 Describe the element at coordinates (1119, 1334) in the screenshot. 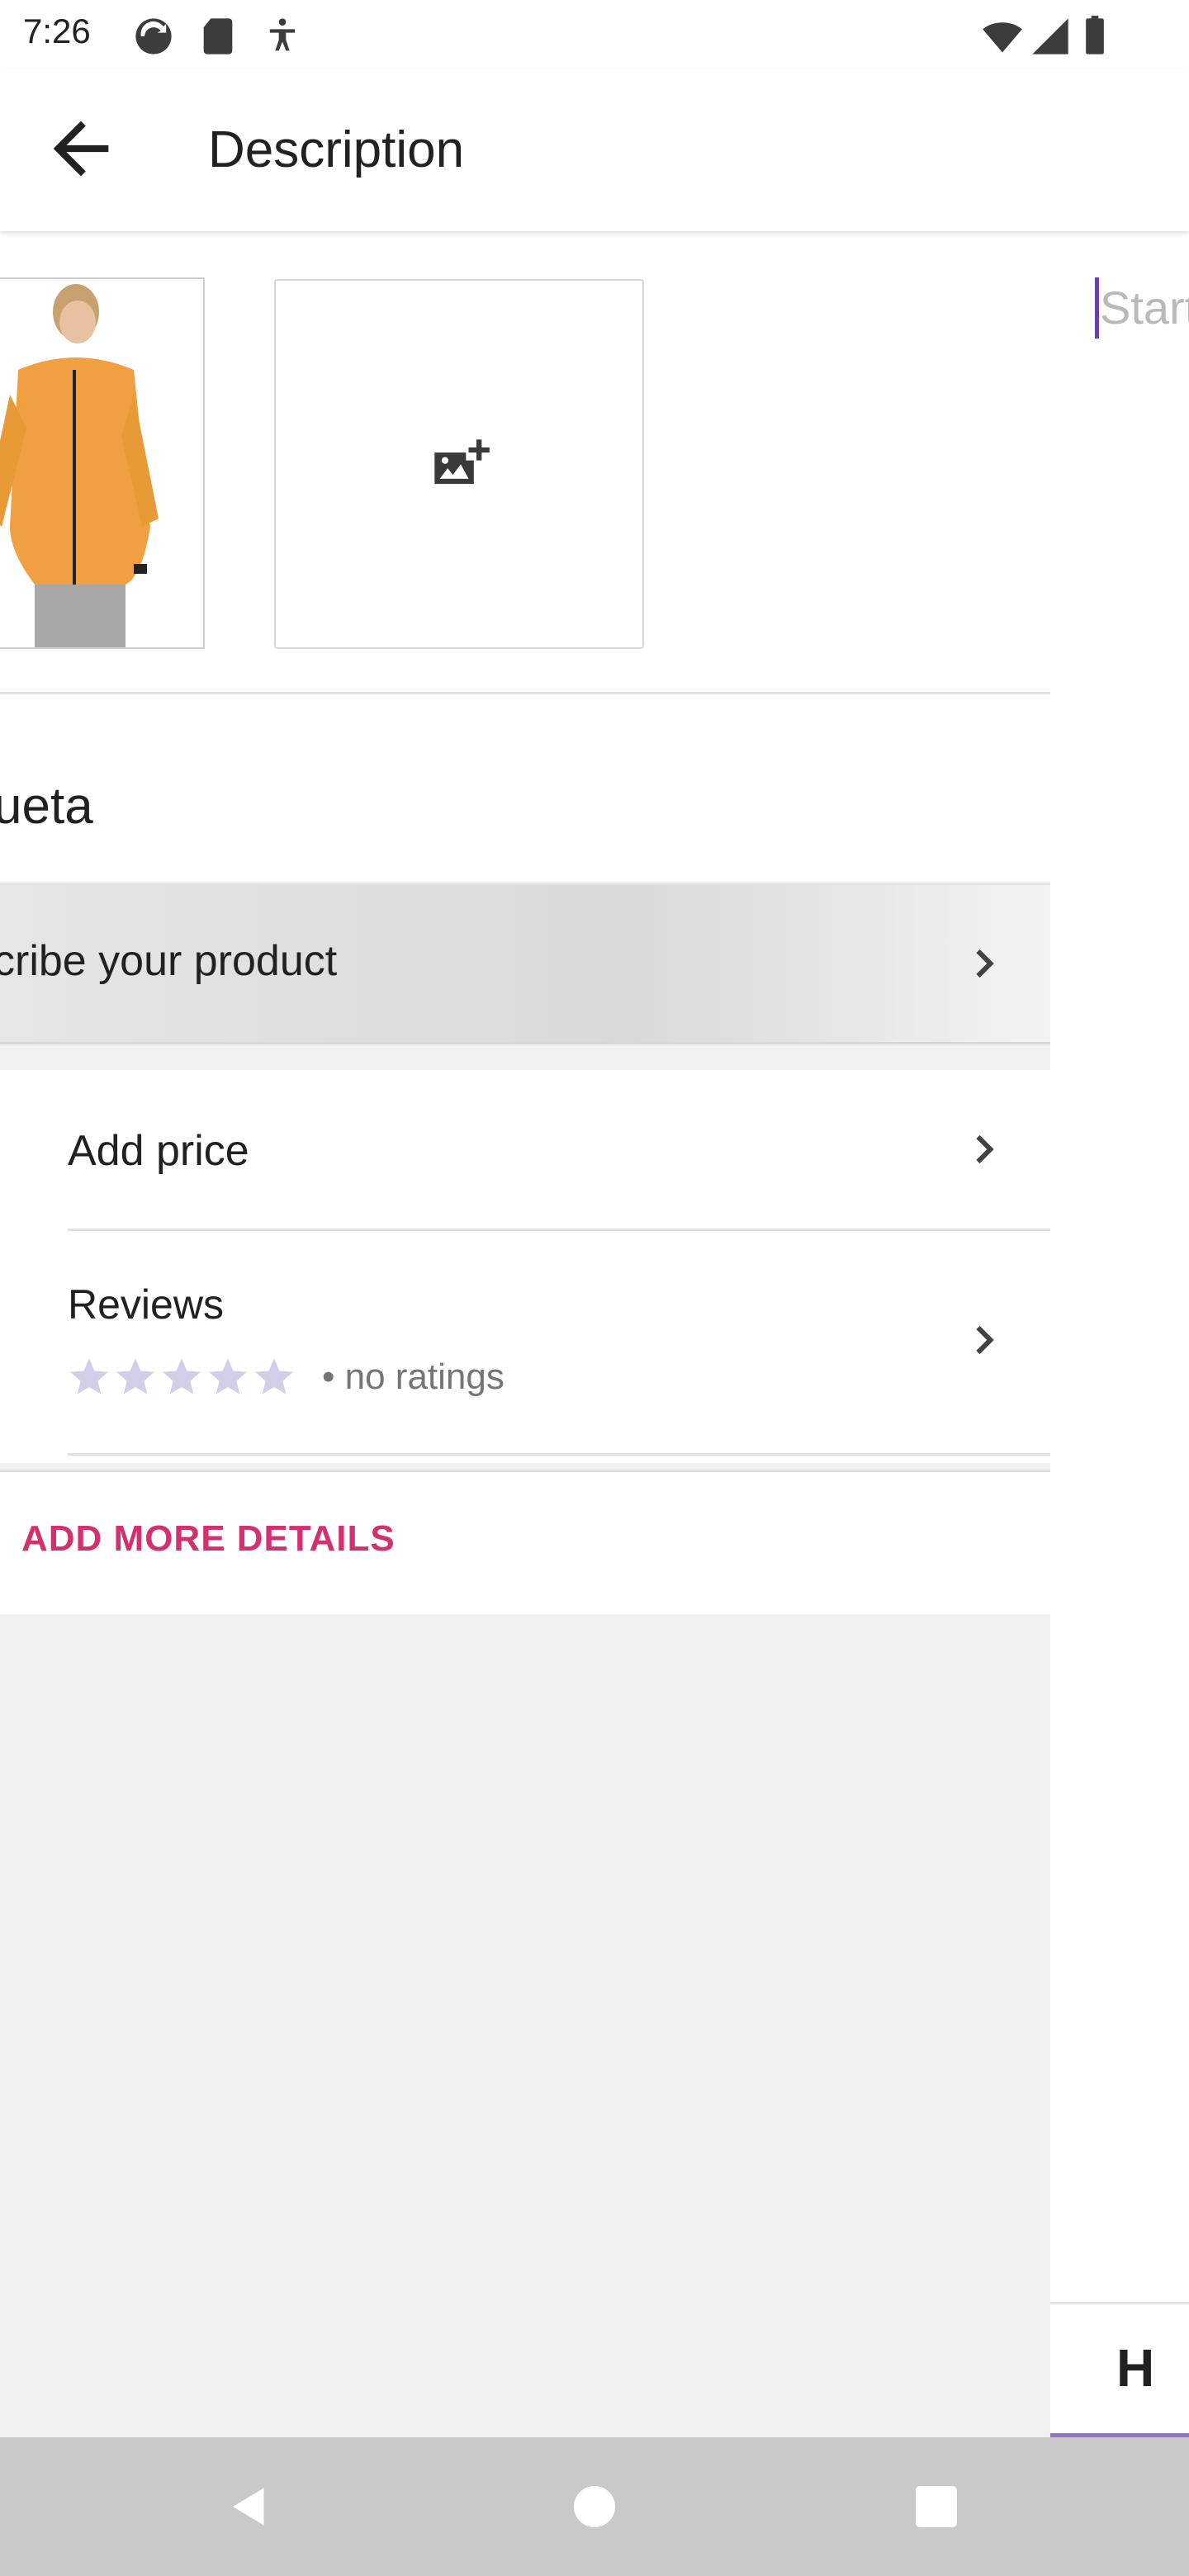

I see `description-editor: Start H` at that location.